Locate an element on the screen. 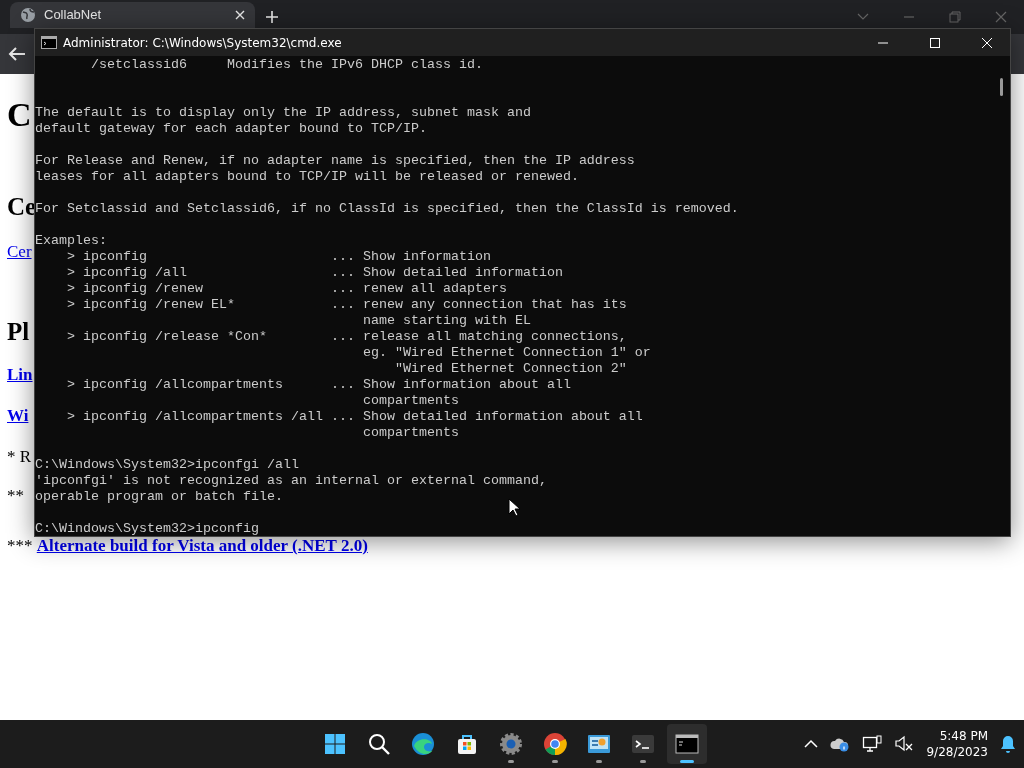 Image resolution: width=1024 pixels, height=768 pixels. clock-date: 9/28/2023 is located at coordinates (957, 752).